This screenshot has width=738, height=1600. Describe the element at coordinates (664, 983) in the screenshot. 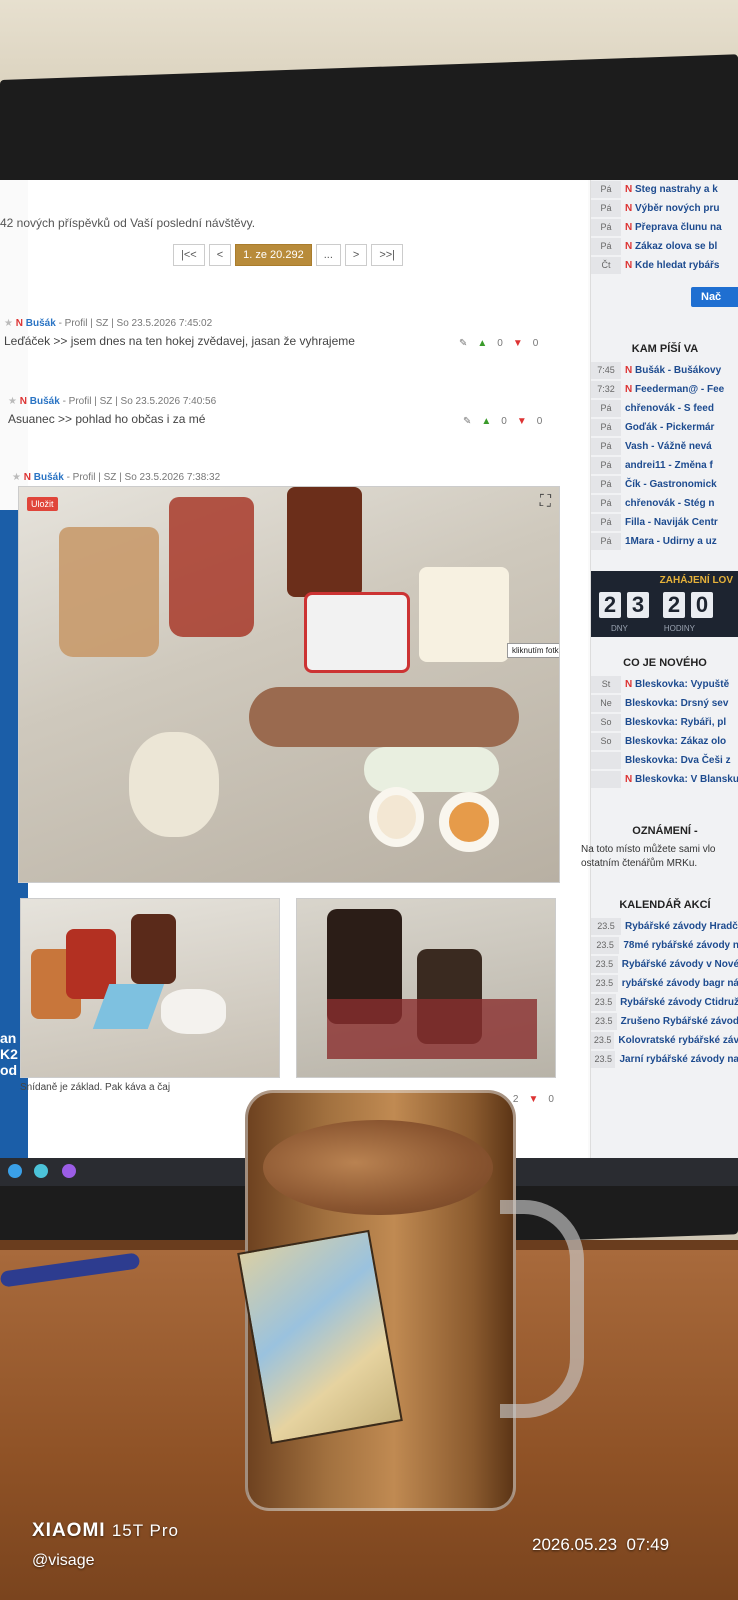

I see `list-item: 23.5 rybářské závody bagr ná` at that location.